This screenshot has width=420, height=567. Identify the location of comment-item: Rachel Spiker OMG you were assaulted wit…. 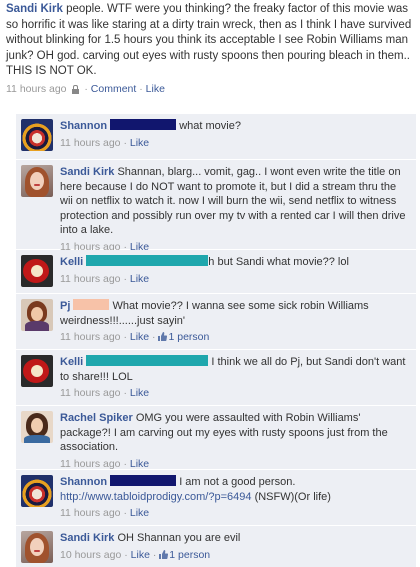
(216, 438).